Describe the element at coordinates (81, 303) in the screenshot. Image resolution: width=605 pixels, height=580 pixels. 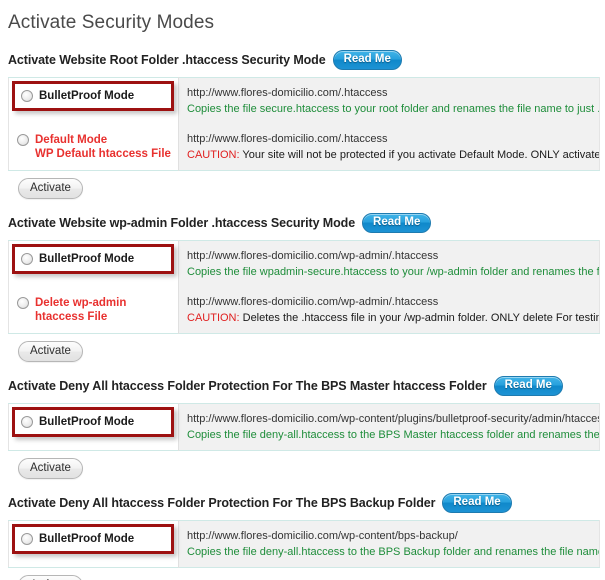
I see `mode-option-label-line1: Delete wp-admin` at that location.